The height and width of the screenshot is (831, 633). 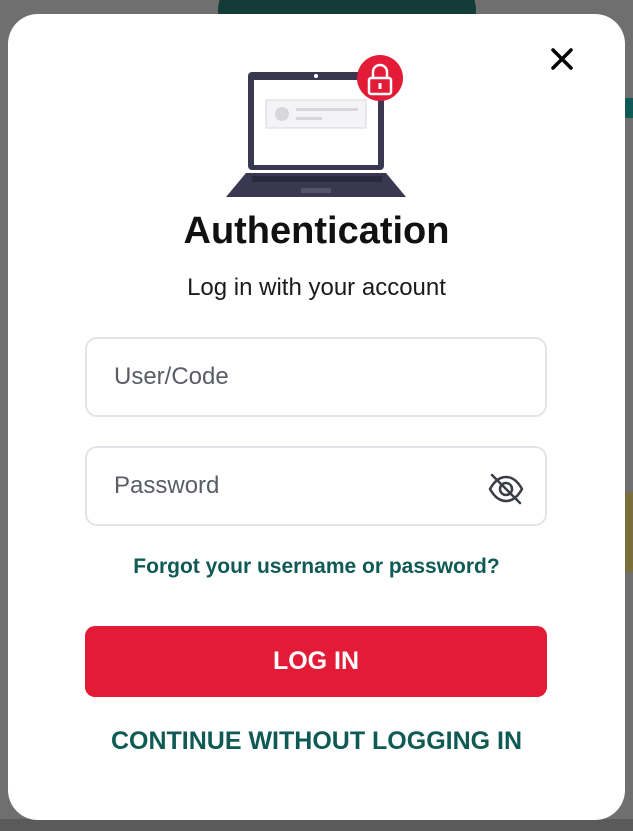 I want to click on password-input, so click(x=284, y=486).